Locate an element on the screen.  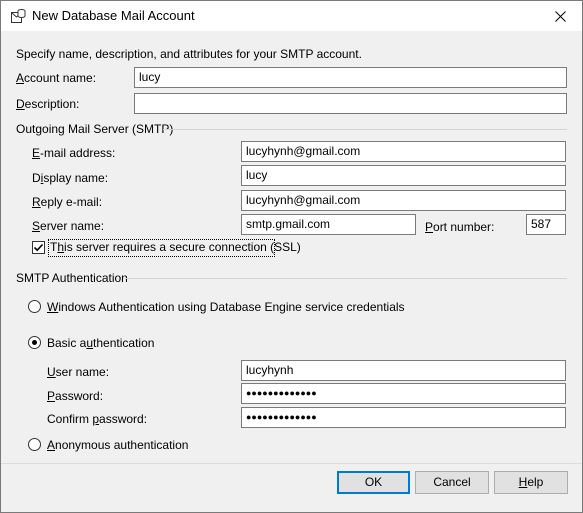
close-button is located at coordinates (560, 16).